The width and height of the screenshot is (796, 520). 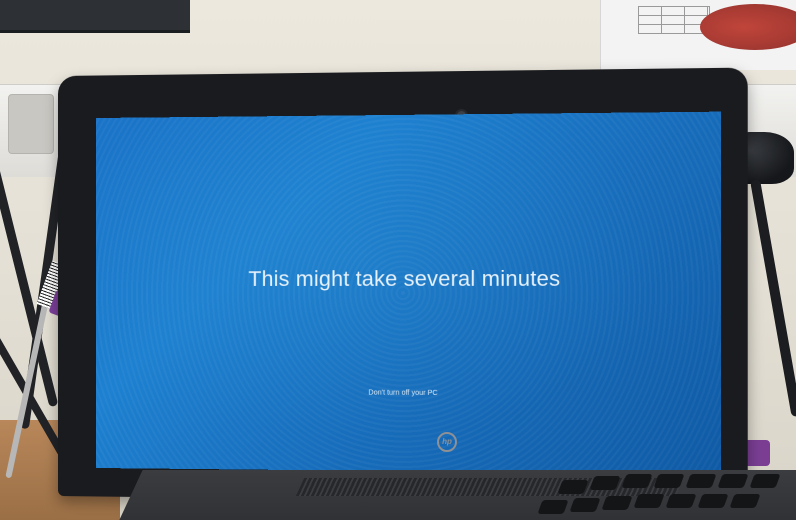 I want to click on keyboard, so click(x=655, y=497).